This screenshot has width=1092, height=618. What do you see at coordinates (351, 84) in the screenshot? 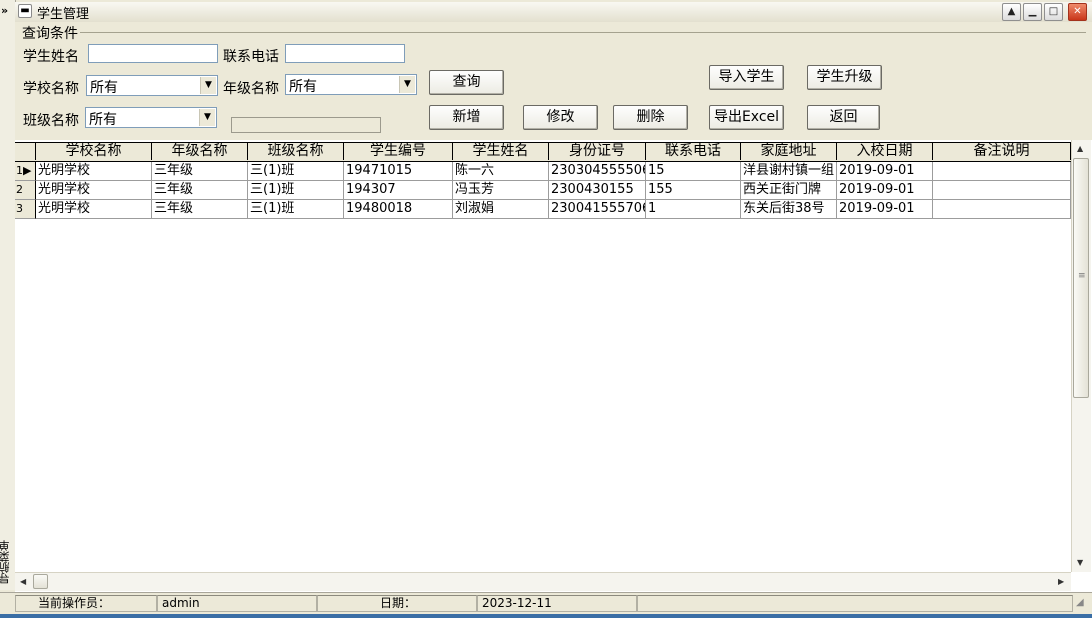
I see `grade-select: 所有 ▼` at bounding box center [351, 84].